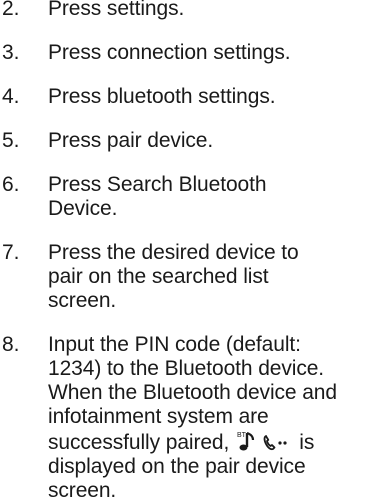 The width and height of the screenshot is (392, 503). I want to click on step-5: 5. Press pair device., so click(196, 141).